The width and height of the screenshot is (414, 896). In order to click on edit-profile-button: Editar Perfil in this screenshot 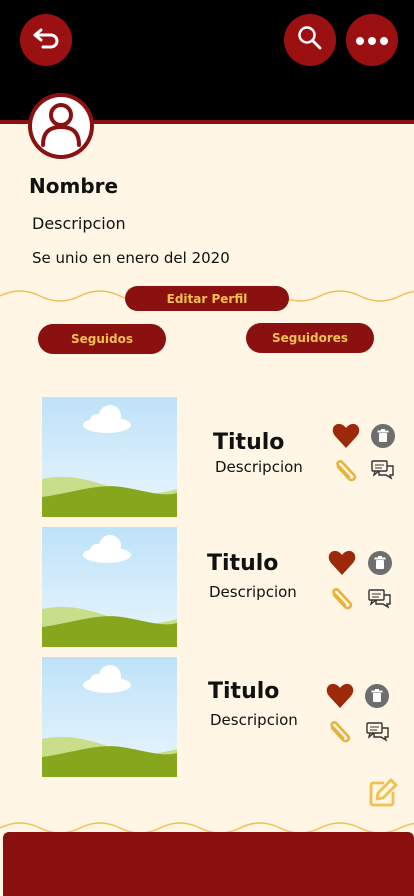, I will do `click(207, 298)`.